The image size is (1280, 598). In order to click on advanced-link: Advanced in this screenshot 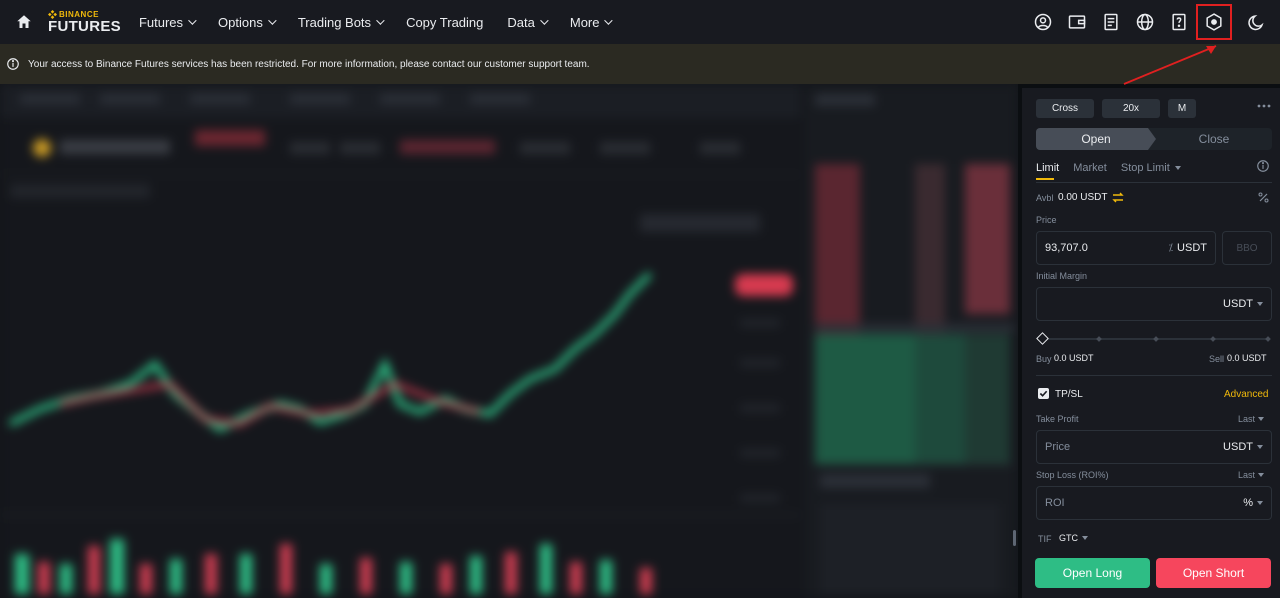, I will do `click(1246, 394)`.